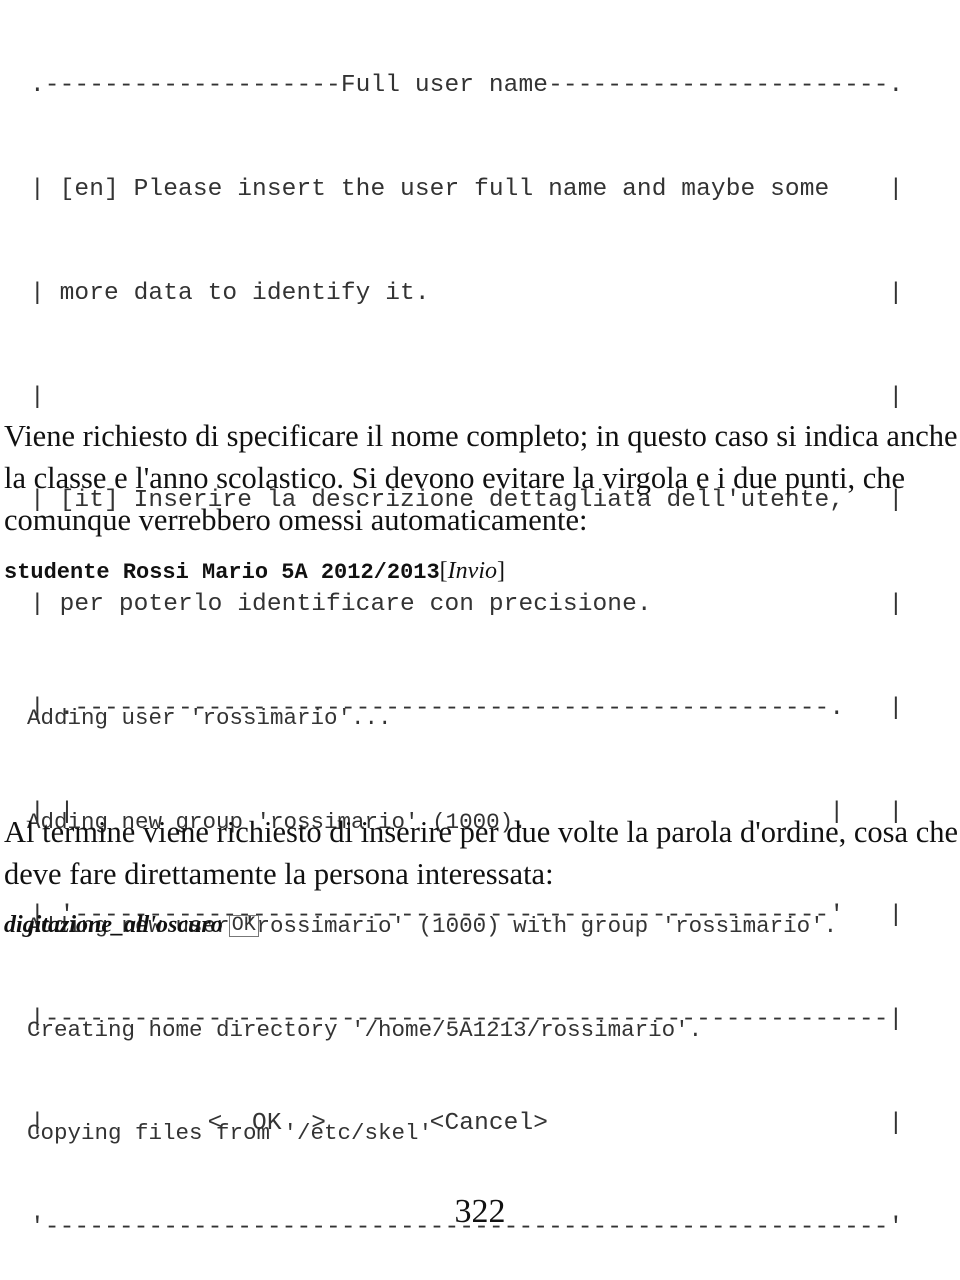 This screenshot has width=960, height=1280. I want to click on password-prompt: digitazione_all'oscuro OK, so click(131, 925).